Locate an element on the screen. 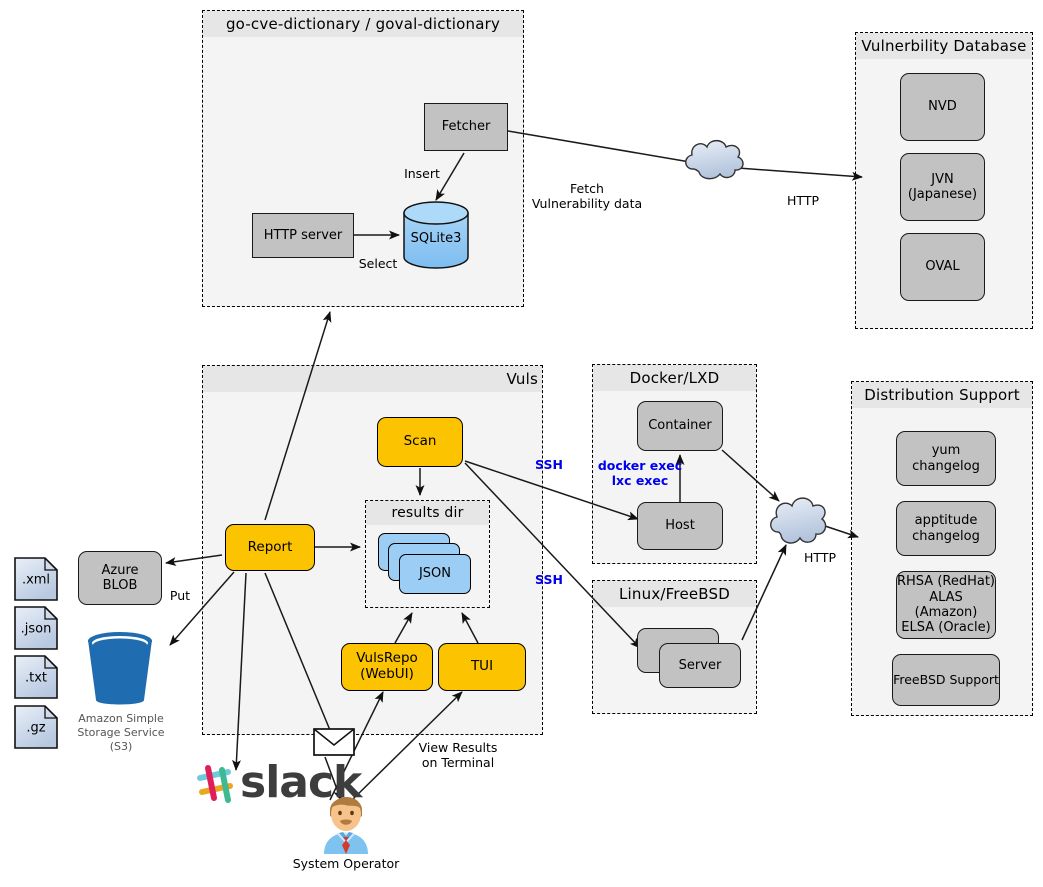  file-icon-xml-label: .xml is located at coordinates (36, 580).